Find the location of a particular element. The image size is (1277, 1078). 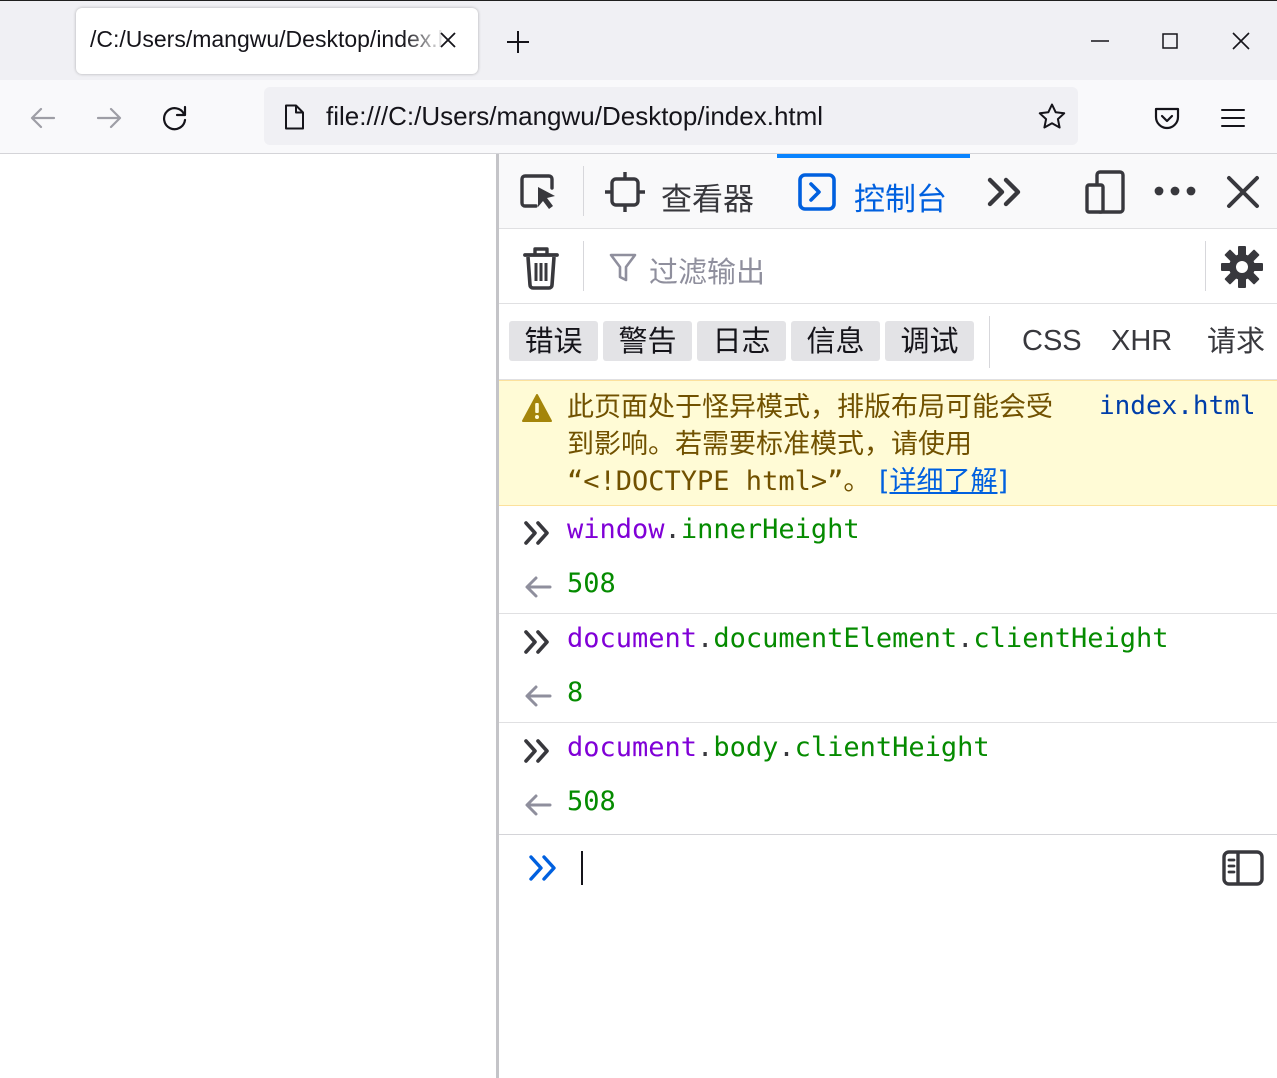

filter-icon is located at coordinates (623, 267).